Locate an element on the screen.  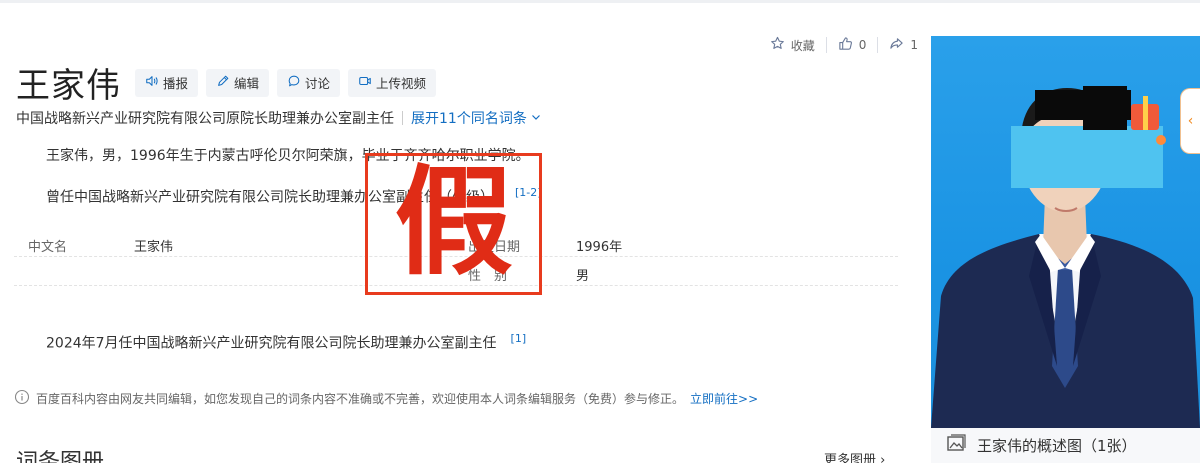
share-icon is located at coordinates (896, 45).